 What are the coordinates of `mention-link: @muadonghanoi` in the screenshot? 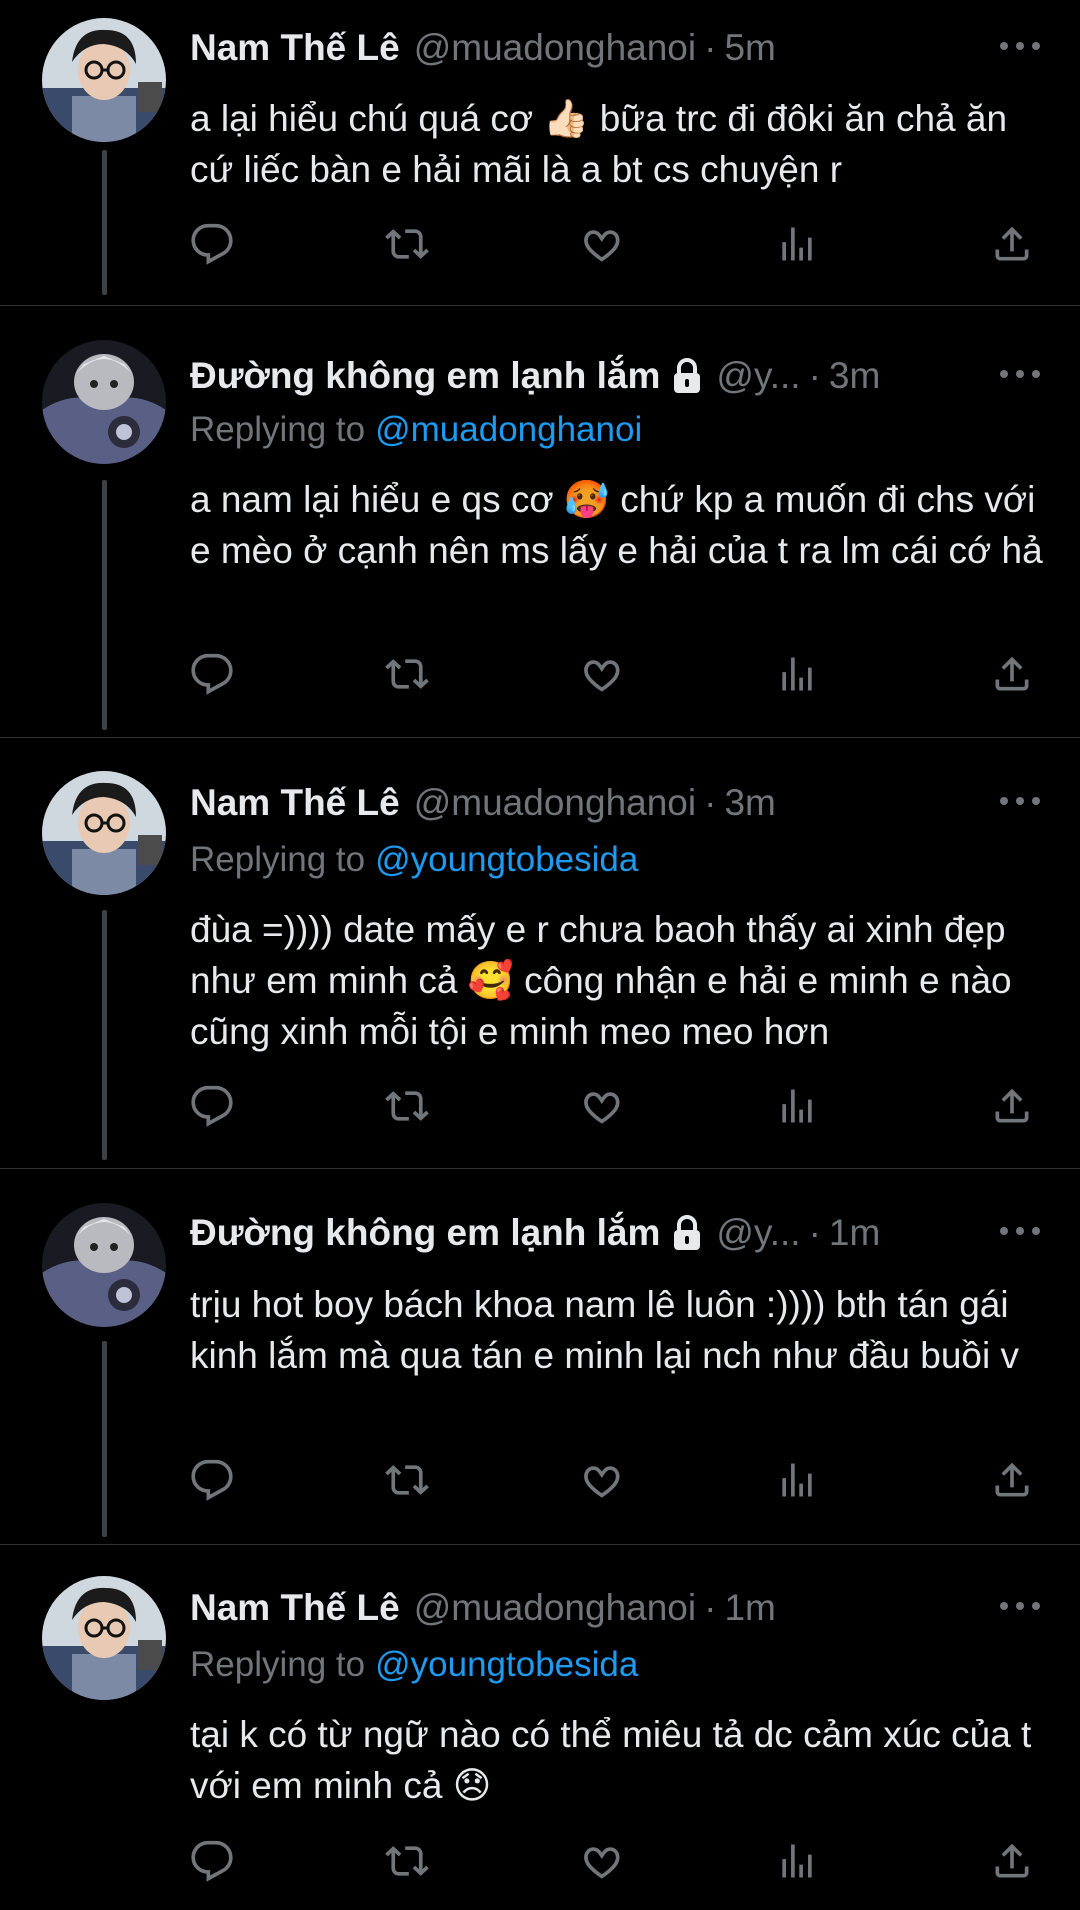 It's located at (508, 429).